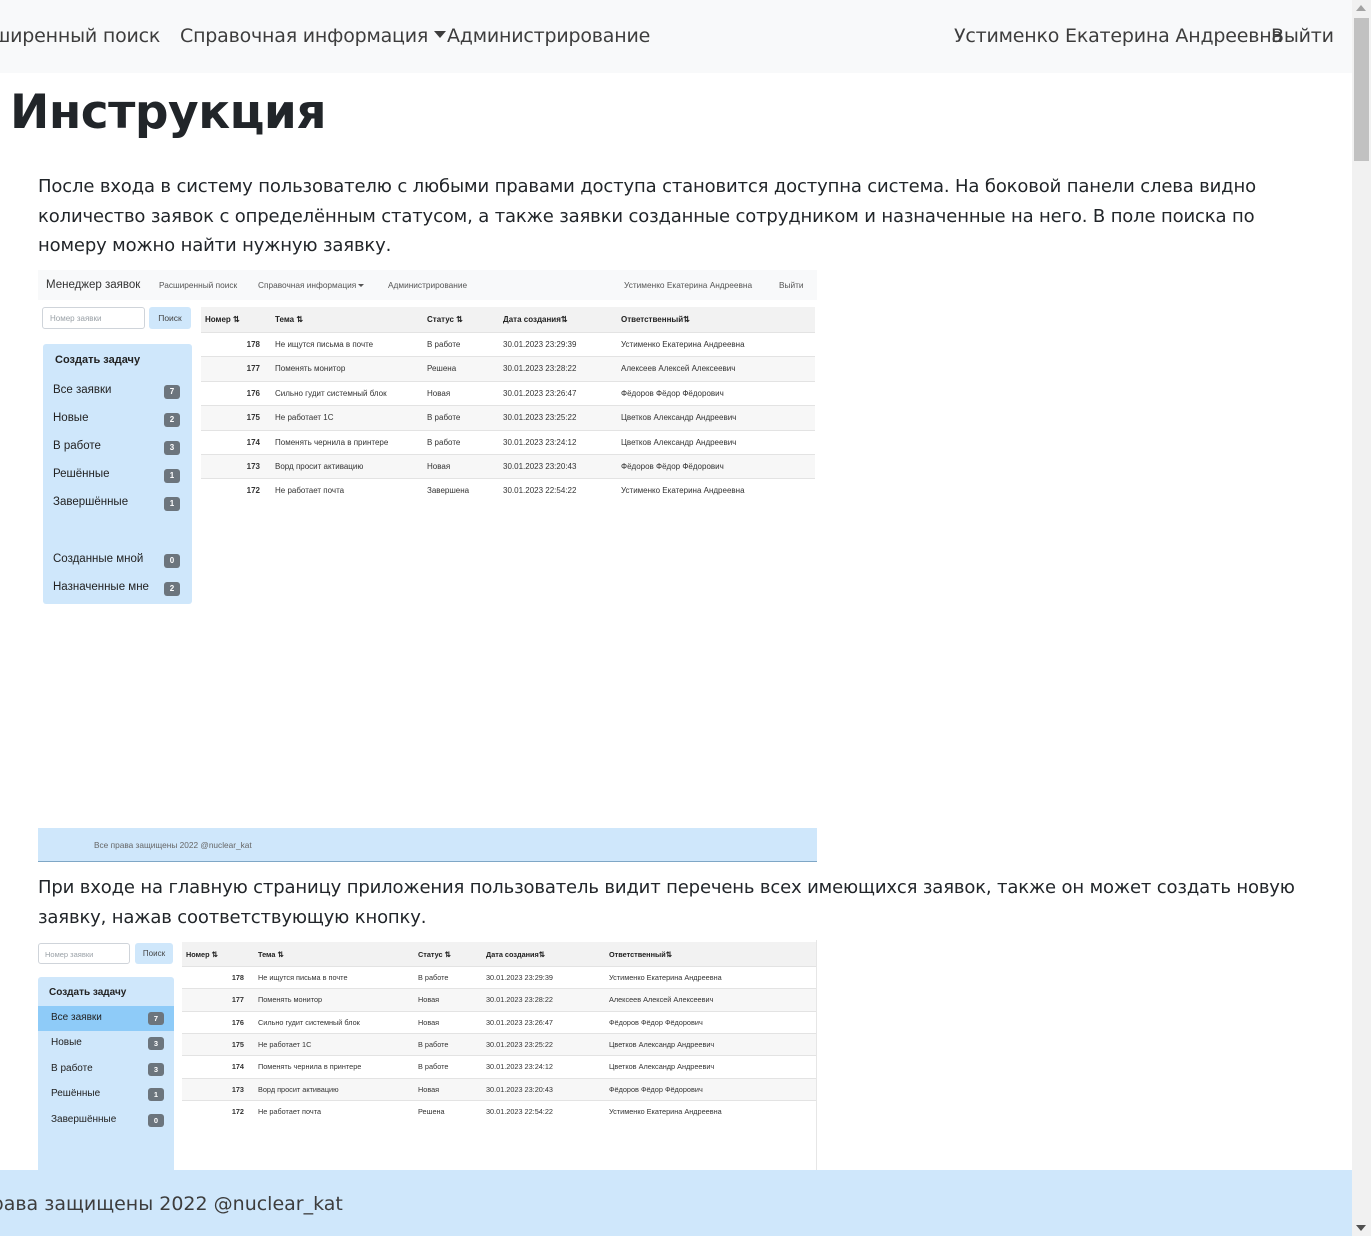 The image size is (1371, 1236). What do you see at coordinates (1361, 1228) in the screenshot?
I see `scroll-down-arrow-icon` at bounding box center [1361, 1228].